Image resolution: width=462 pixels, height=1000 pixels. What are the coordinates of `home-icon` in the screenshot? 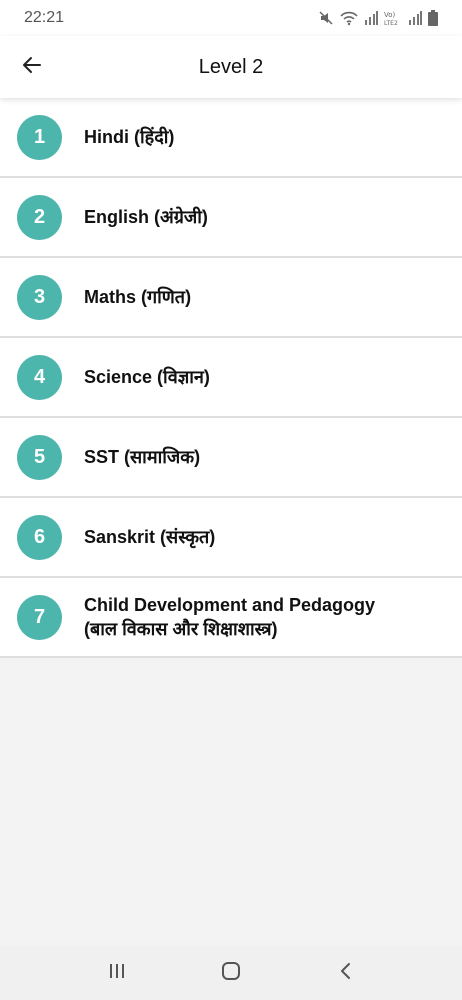 It's located at (231, 973).